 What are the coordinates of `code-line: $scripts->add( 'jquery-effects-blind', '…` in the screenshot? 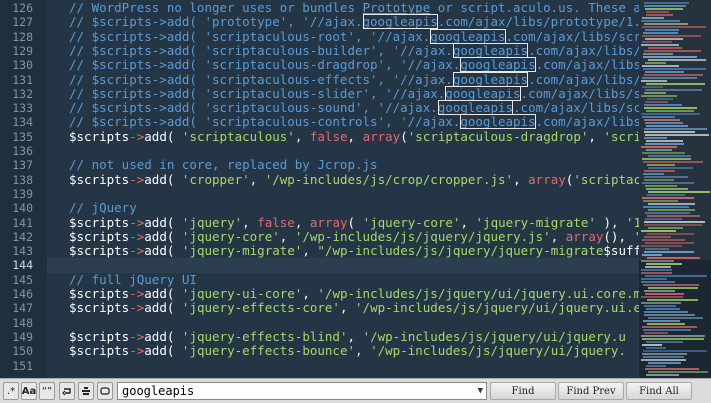 It's located at (347, 336).